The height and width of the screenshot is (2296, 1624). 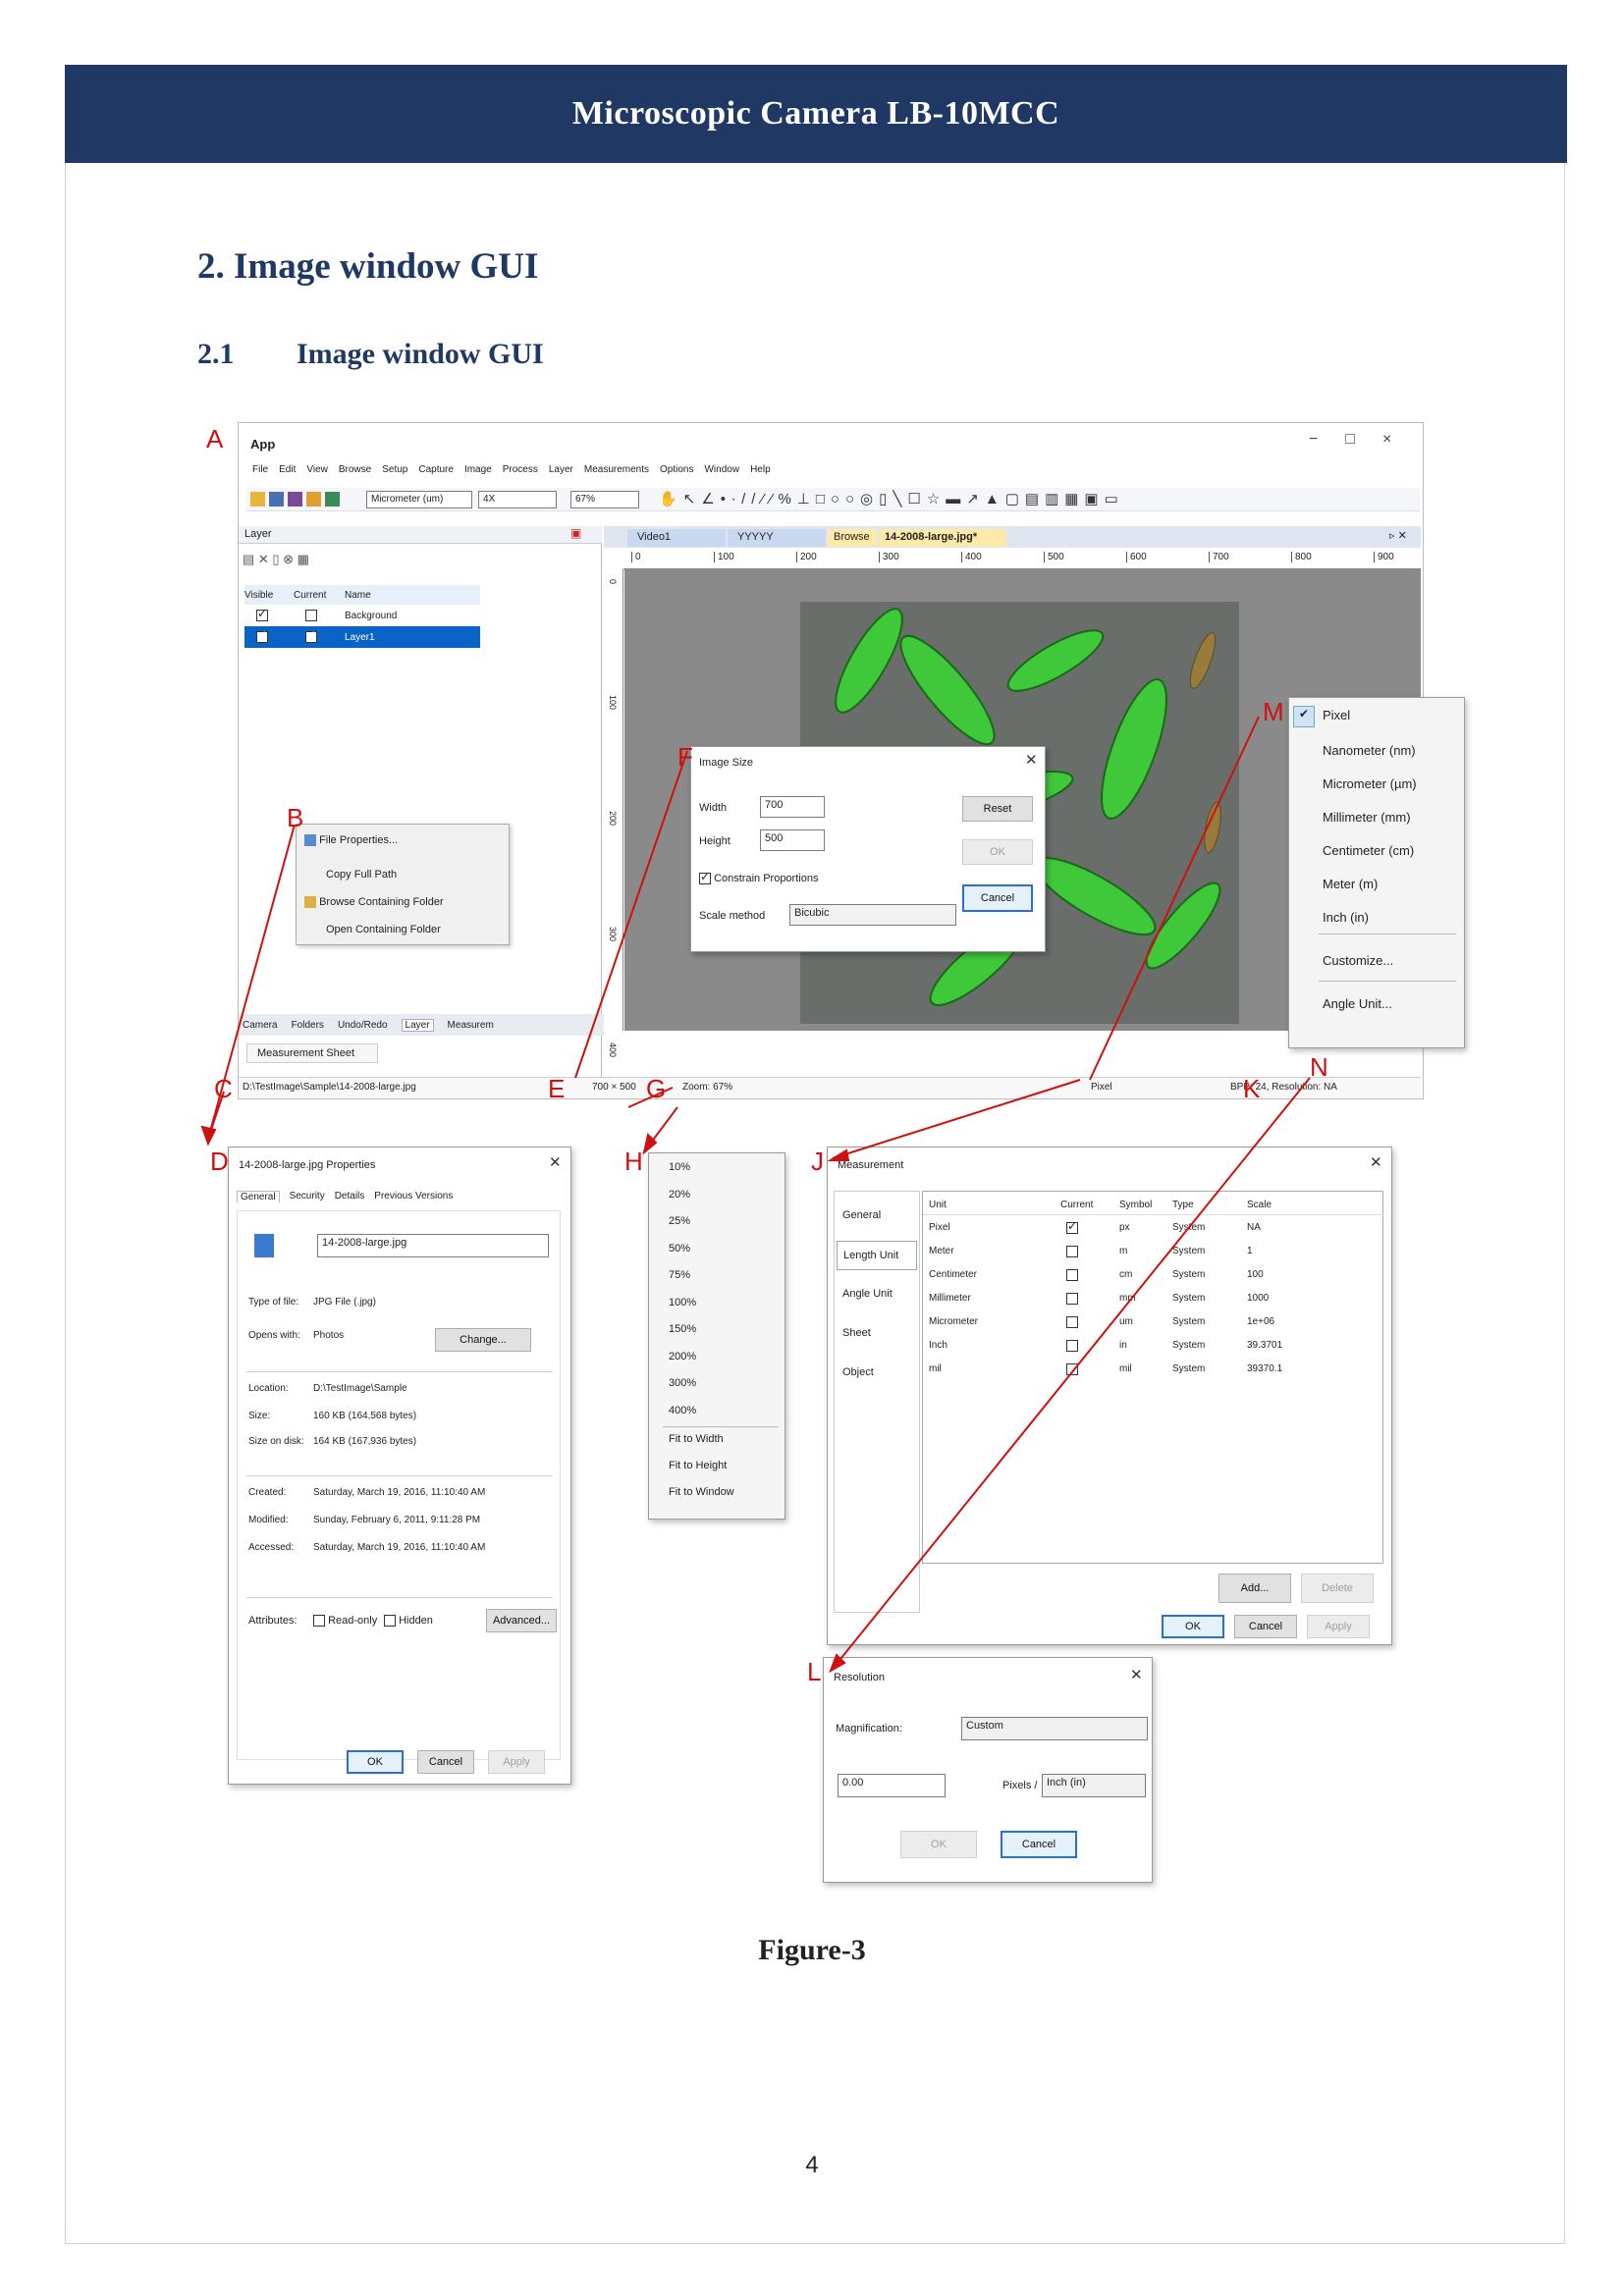 What do you see at coordinates (838, 1154) in the screenshot?
I see `arrow-head` at bounding box center [838, 1154].